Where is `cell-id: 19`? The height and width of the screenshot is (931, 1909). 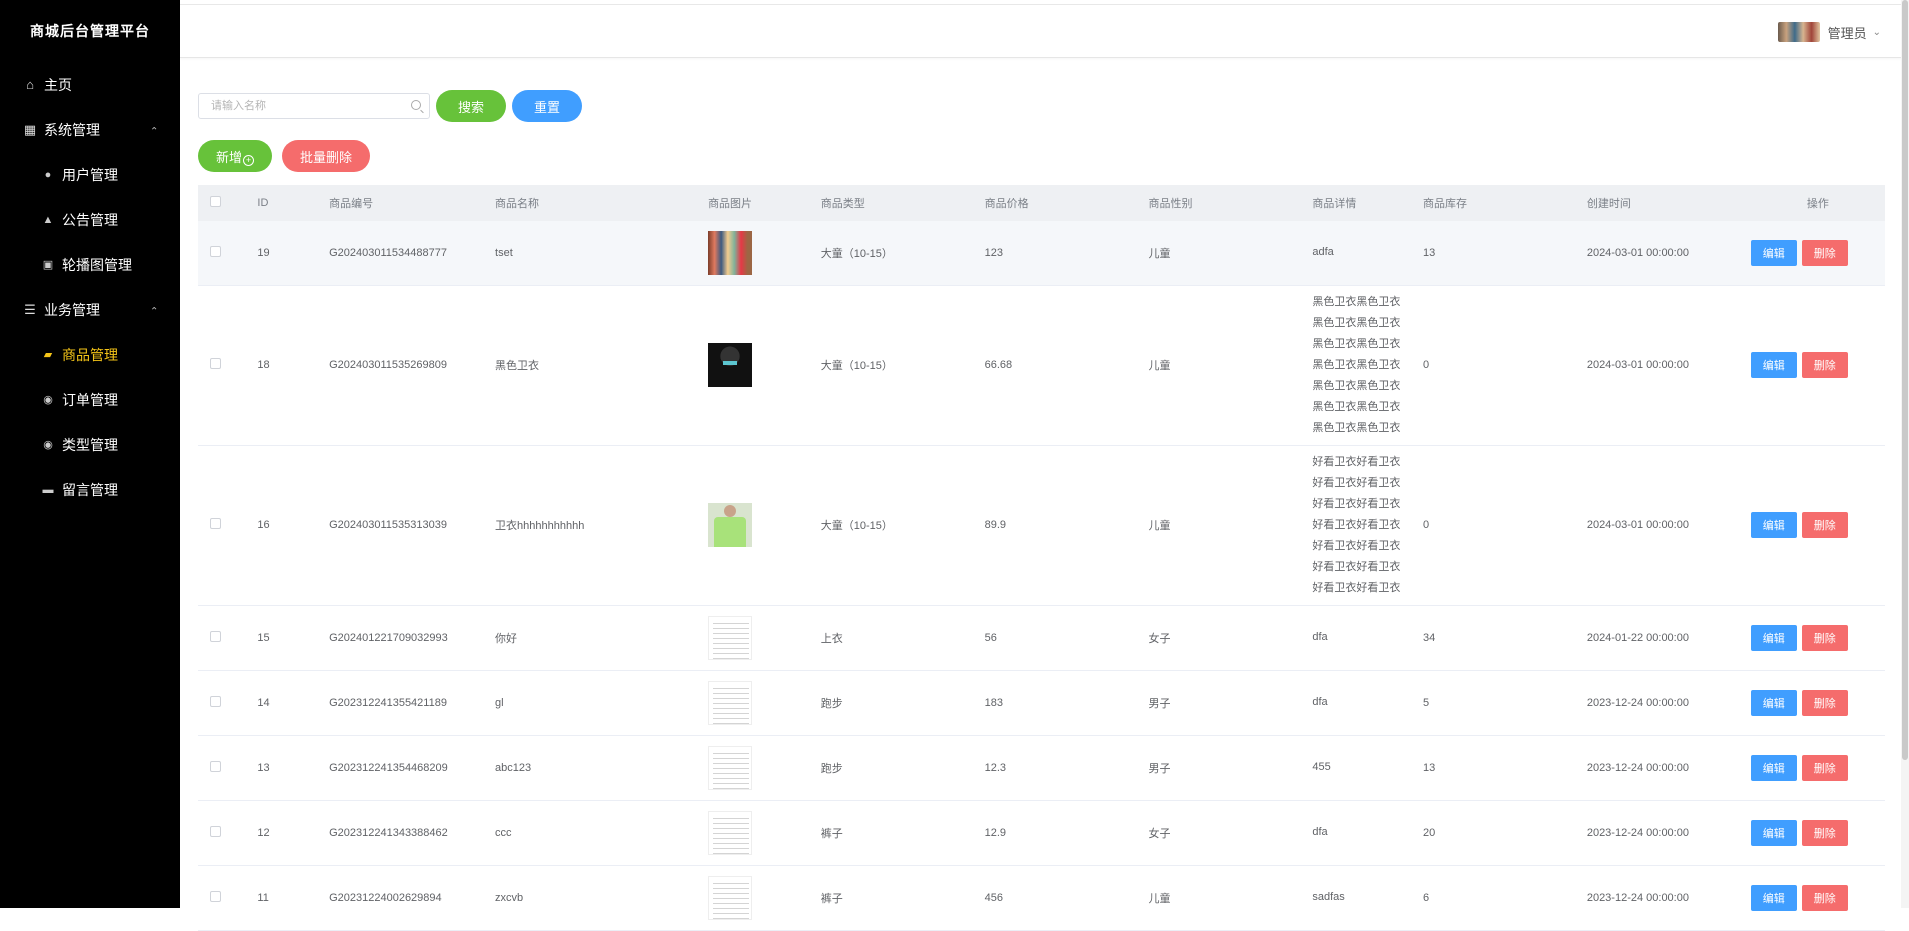 cell-id: 19 is located at coordinates (293, 253).